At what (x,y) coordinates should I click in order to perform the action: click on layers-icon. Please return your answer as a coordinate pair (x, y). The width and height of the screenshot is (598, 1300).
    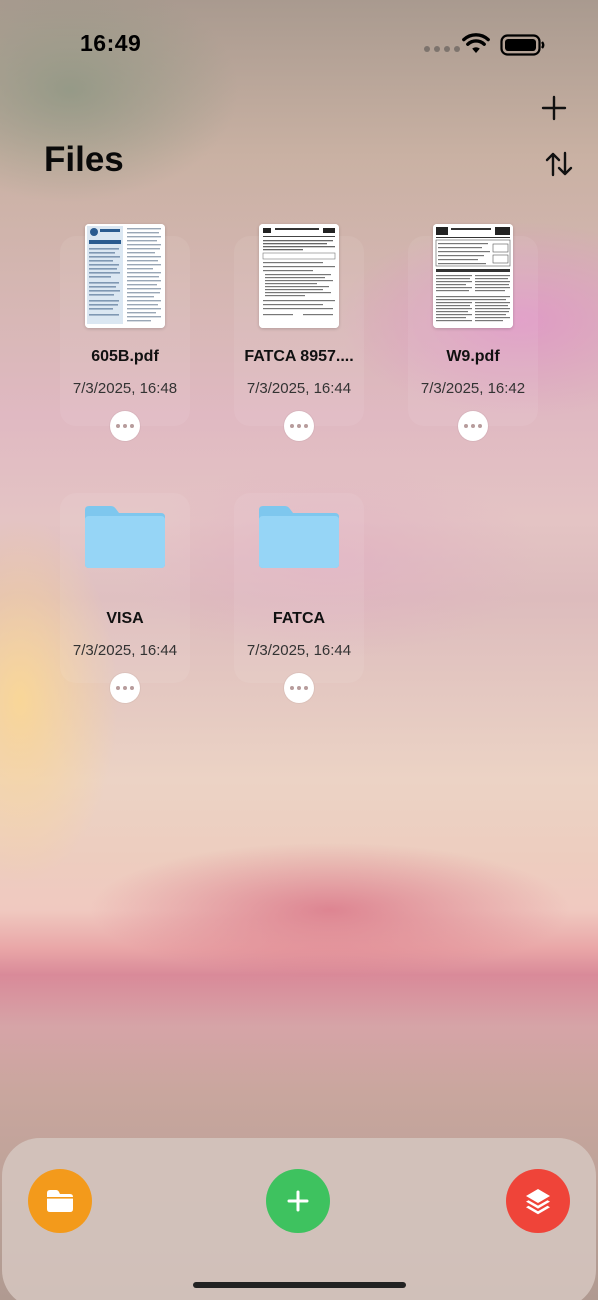
    Looking at the image, I should click on (538, 1202).